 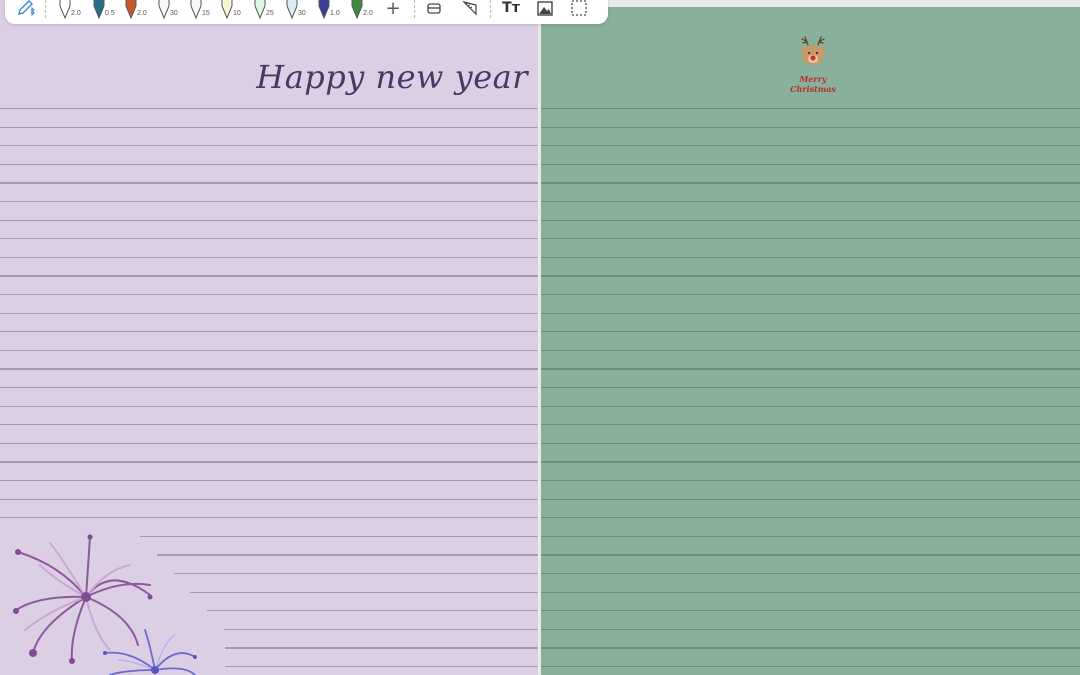 I want to click on pen-6-button: 10, so click(x=230, y=10).